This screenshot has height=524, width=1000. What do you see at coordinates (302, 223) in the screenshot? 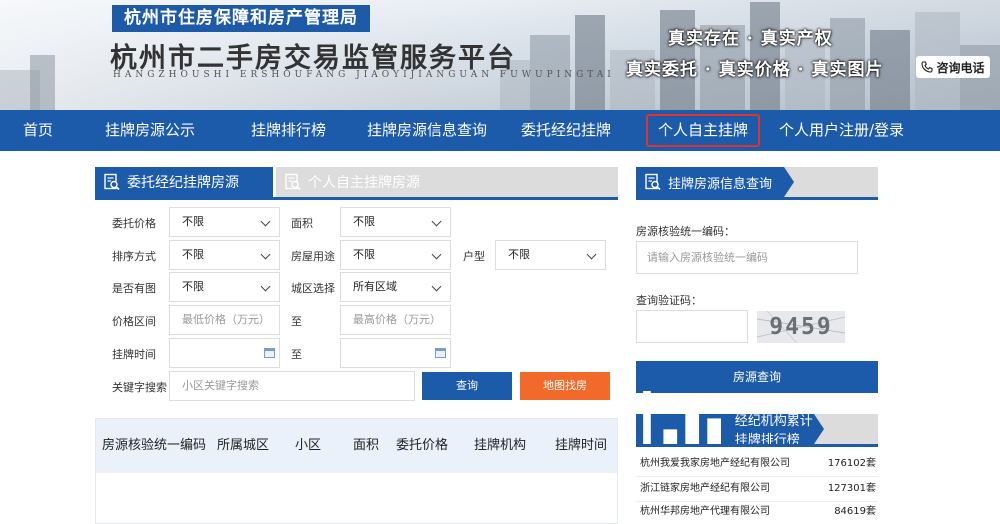
I see `area-label: 面积` at bounding box center [302, 223].